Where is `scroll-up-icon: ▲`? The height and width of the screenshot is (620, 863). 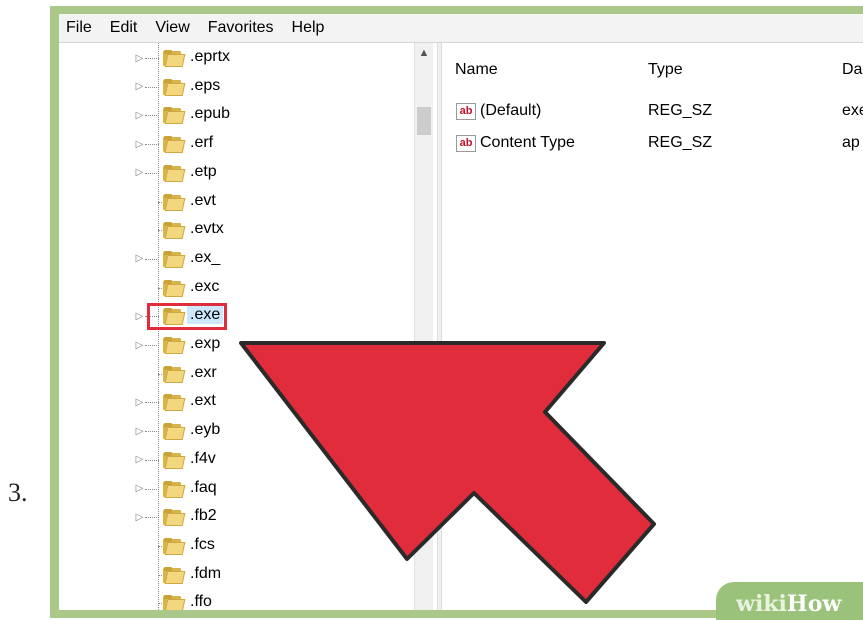
scroll-up-icon: ▲ is located at coordinates (424, 53).